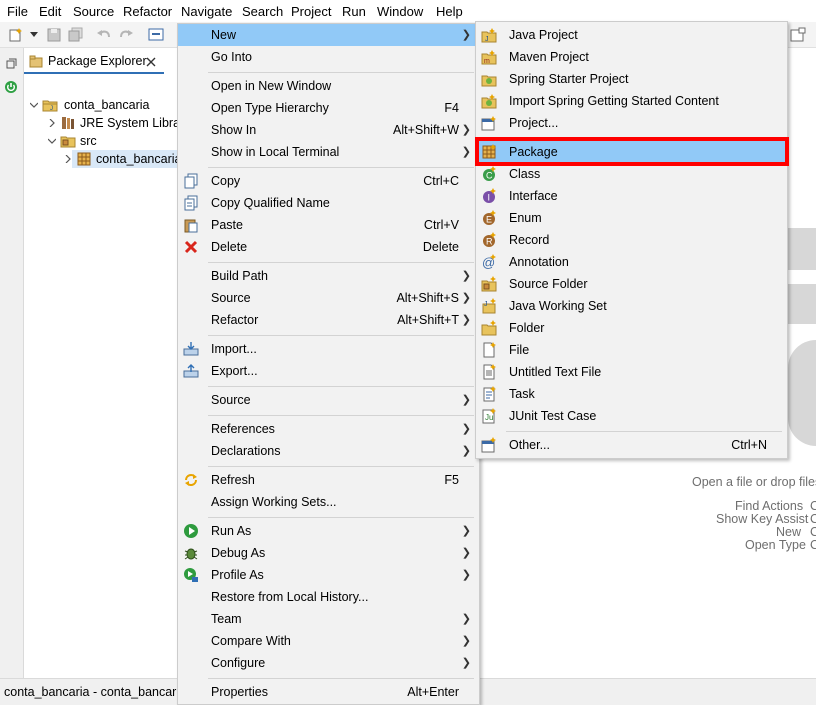 The image size is (816, 705). I want to click on menu-item-delete: Delete Delete, so click(328, 247).